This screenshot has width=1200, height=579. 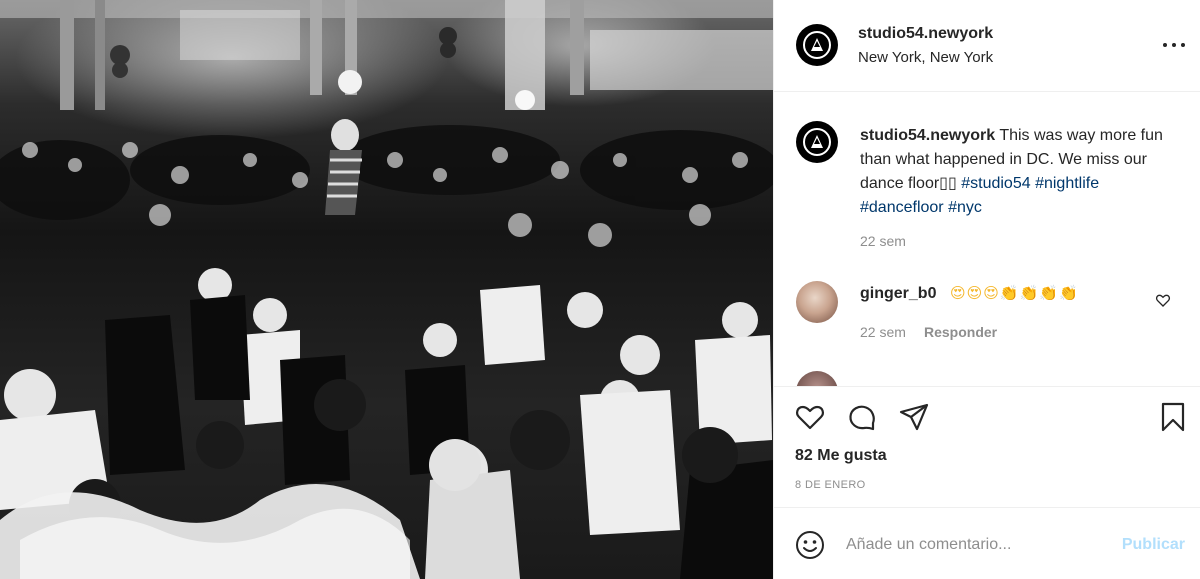 I want to click on comment-username: ginger_b0, so click(x=898, y=294).